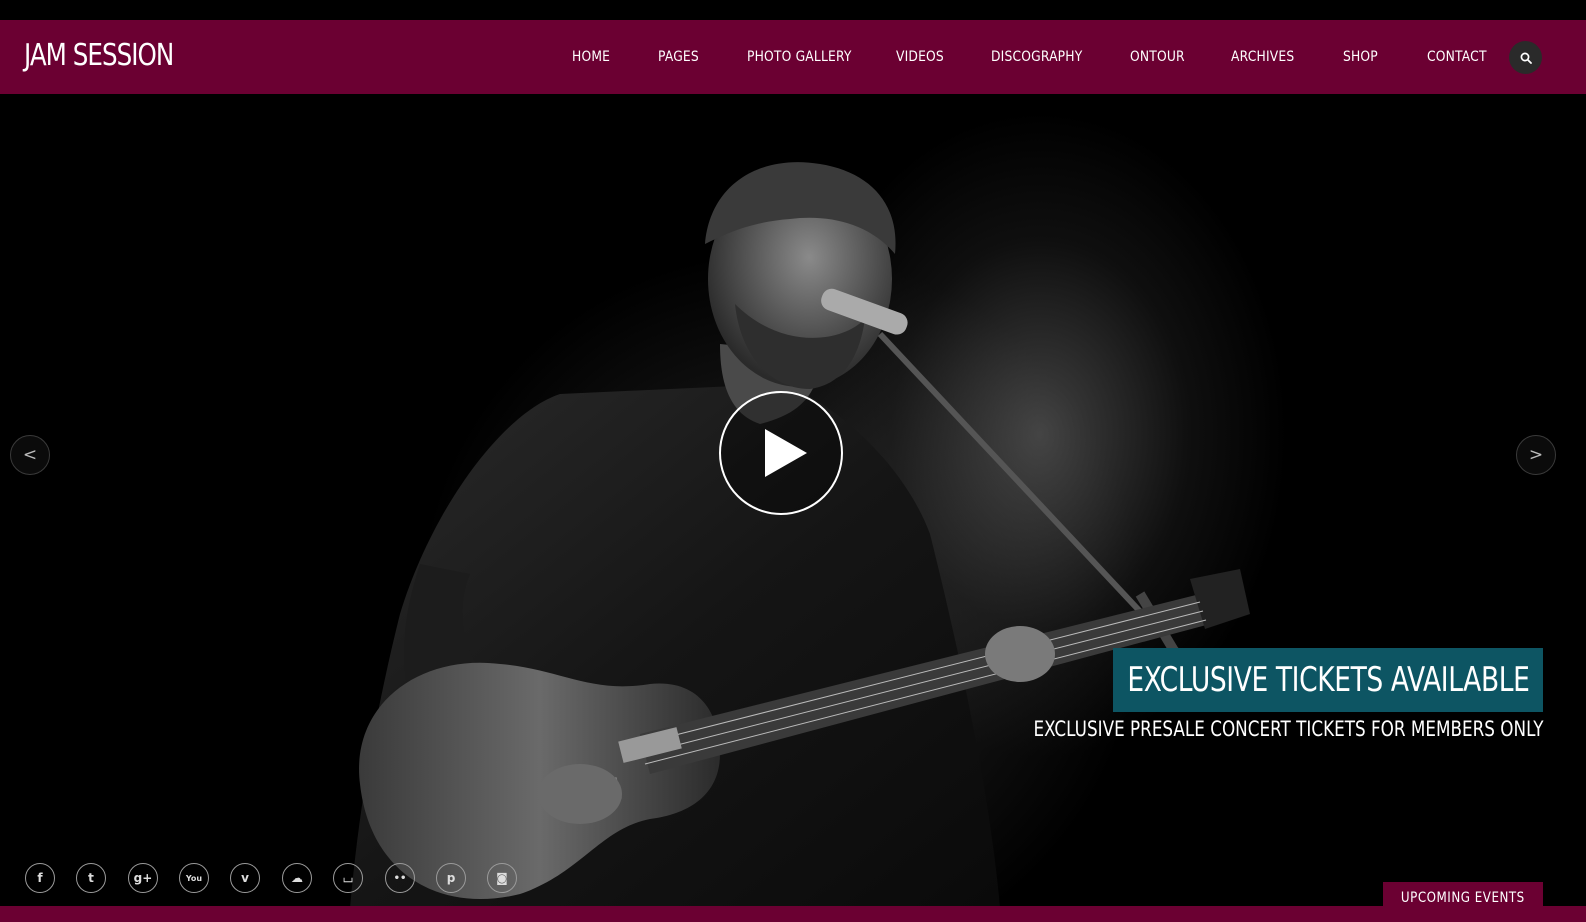  I want to click on nav-photo-gallery: PHOTO GALLERY, so click(799, 57).